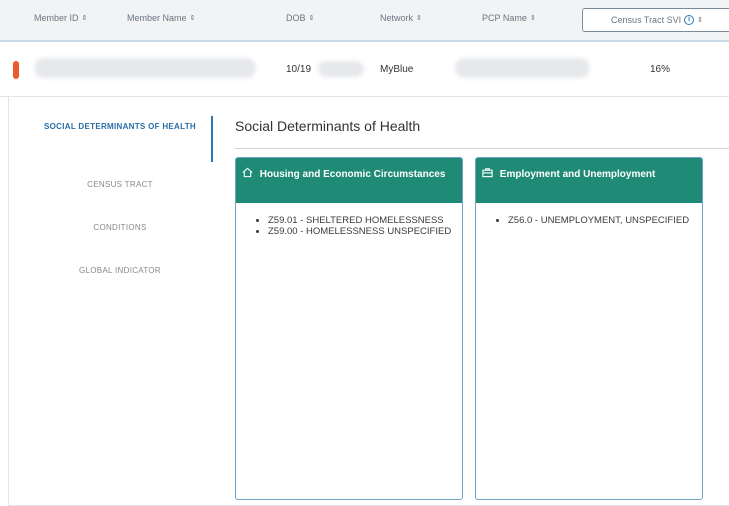 The width and height of the screenshot is (729, 506). I want to click on nav-item-census-tract: CENSUS TRACT, so click(120, 185).